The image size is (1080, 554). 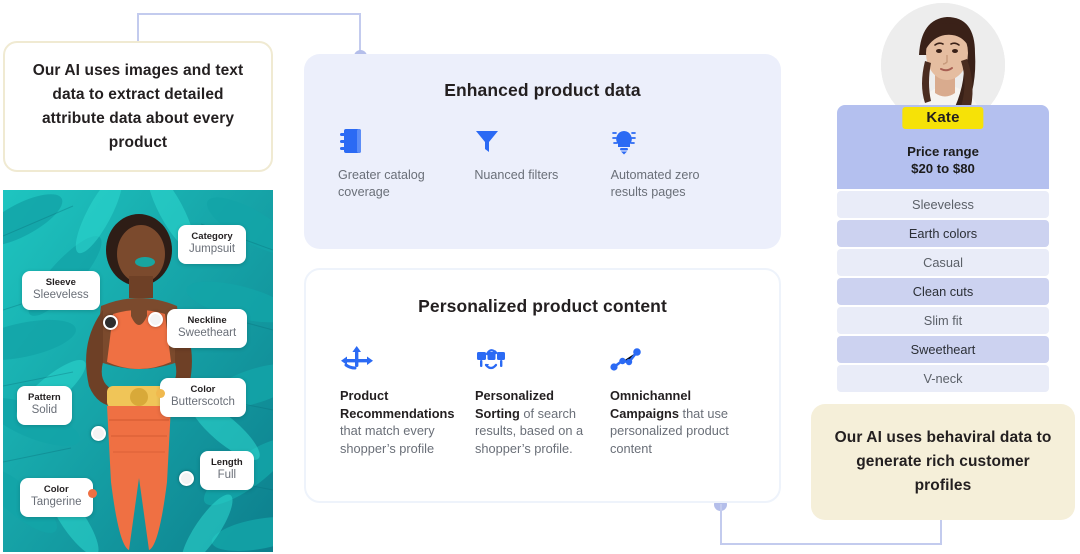 I want to click on tag-category: Category Jumpsuit, so click(x=212, y=244).